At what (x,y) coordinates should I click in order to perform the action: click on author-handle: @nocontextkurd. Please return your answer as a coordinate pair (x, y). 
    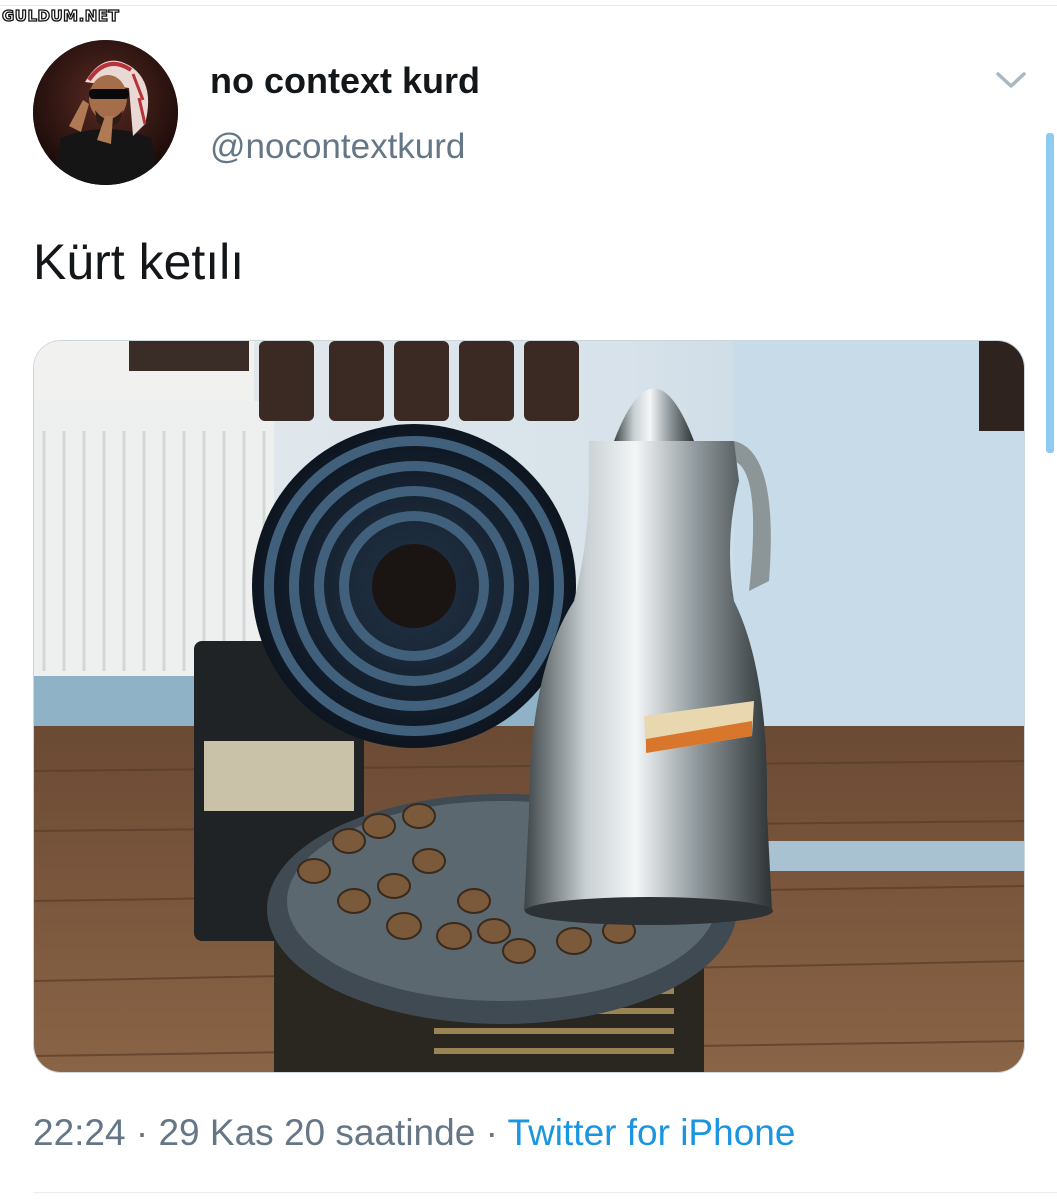
    Looking at the image, I should click on (337, 147).